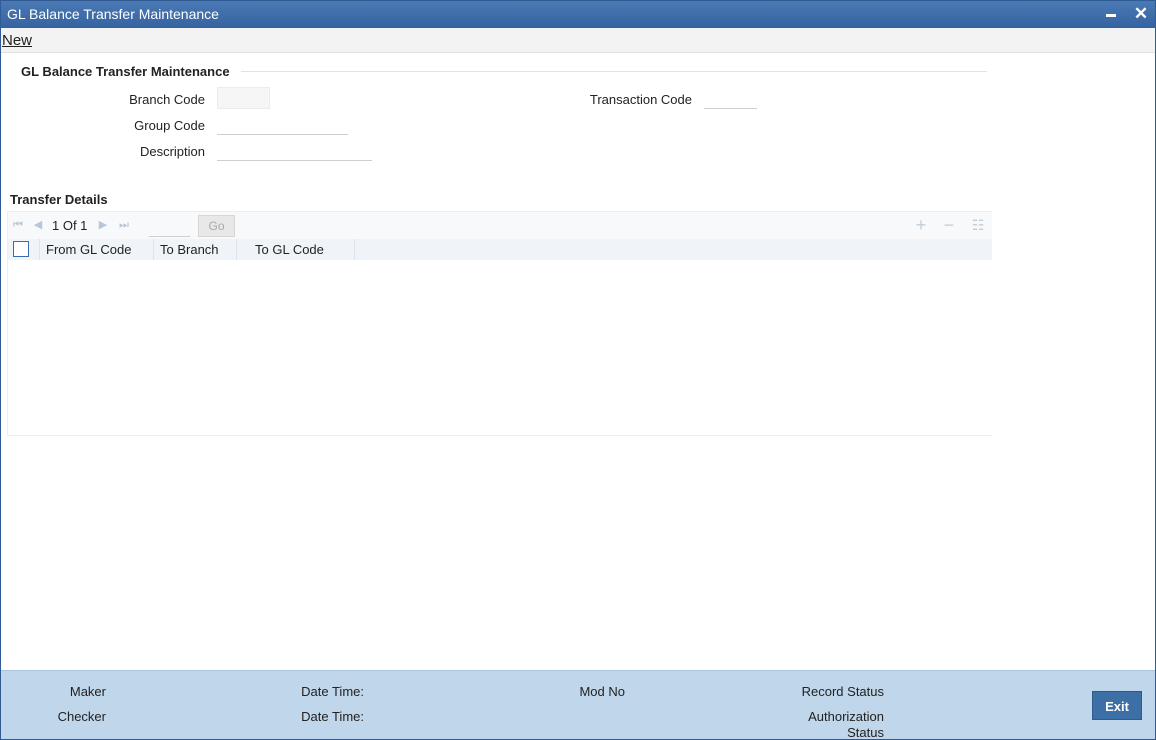  Describe the element at coordinates (59, 199) in the screenshot. I see `transfer-details-title: Transfer Details` at that location.